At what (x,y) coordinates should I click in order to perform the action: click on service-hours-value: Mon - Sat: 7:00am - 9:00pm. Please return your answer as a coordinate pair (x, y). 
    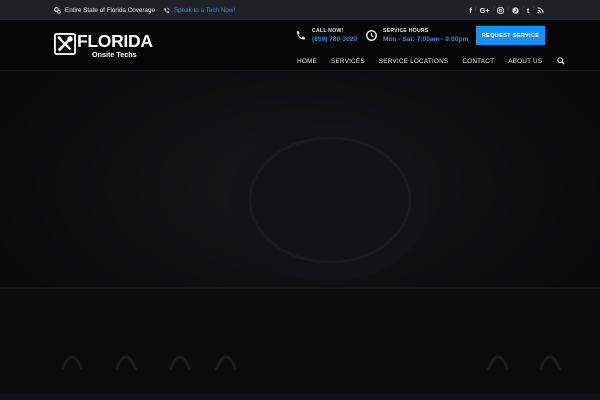
    Looking at the image, I should click on (426, 39).